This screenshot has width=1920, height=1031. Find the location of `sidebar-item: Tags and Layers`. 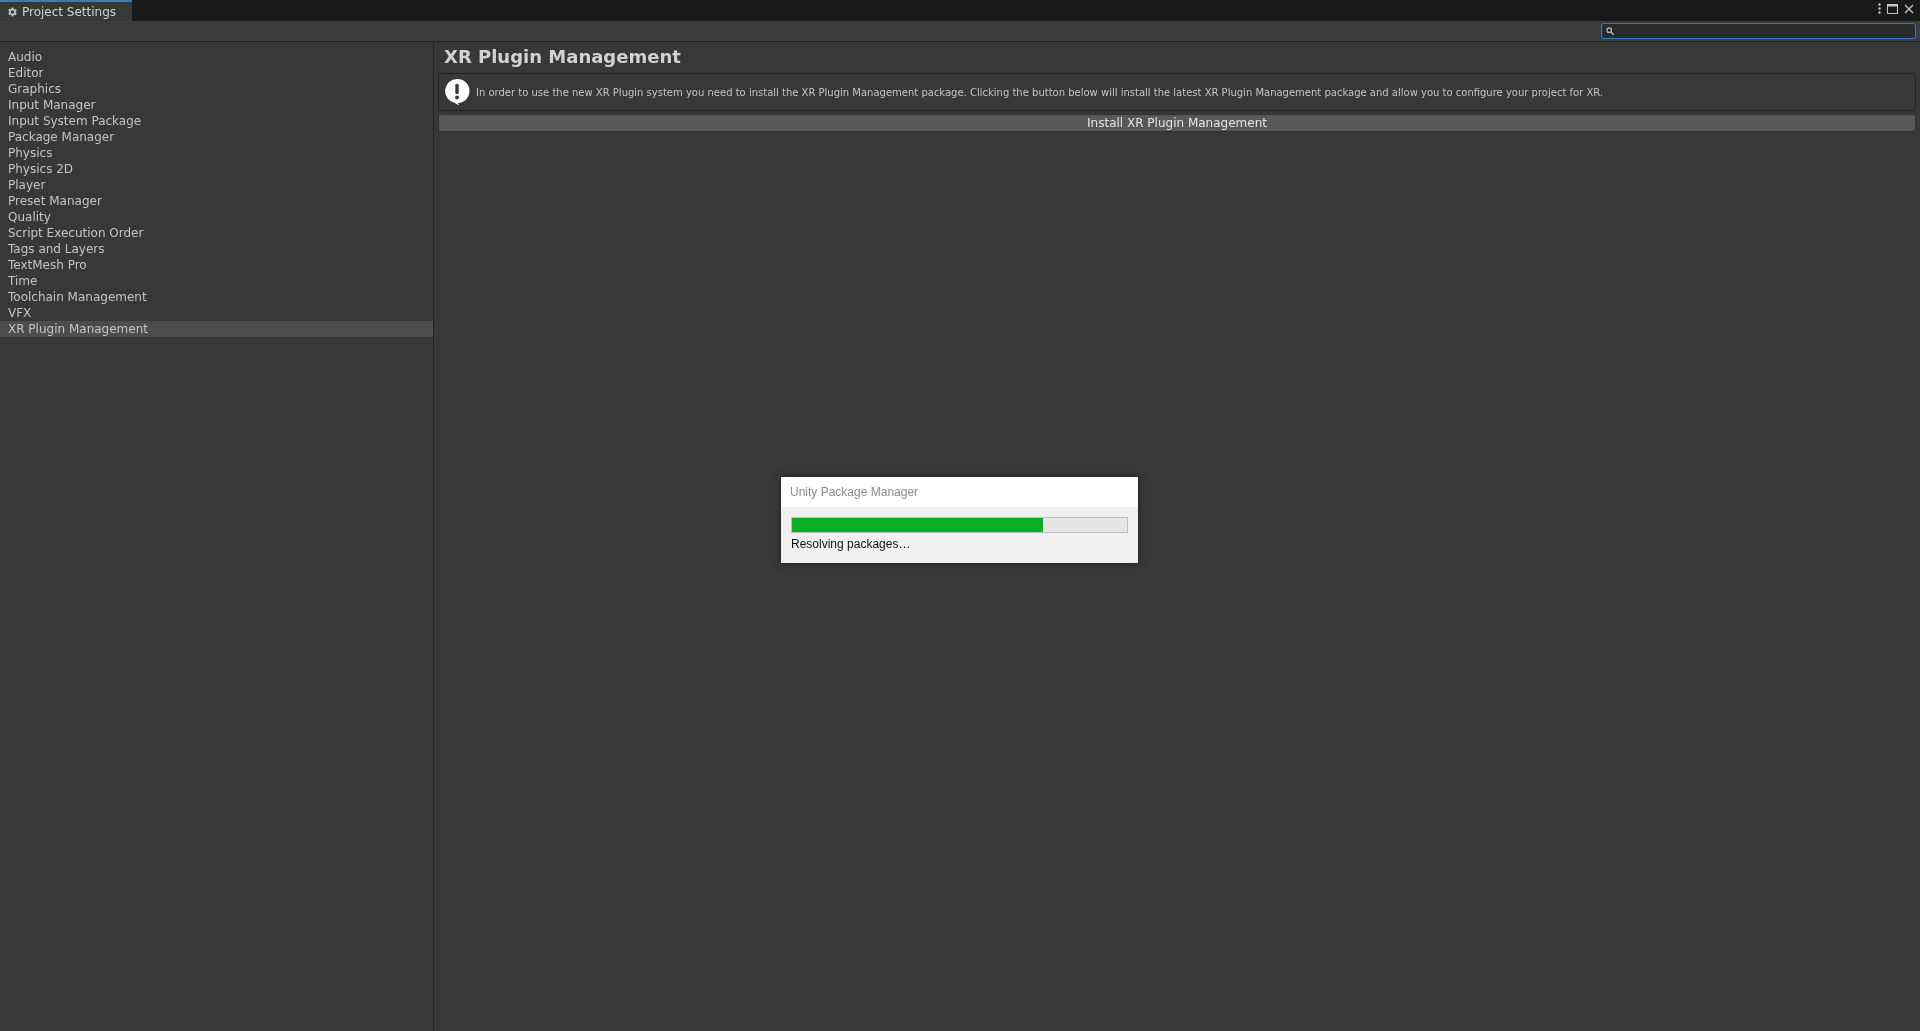

sidebar-item: Tags and Layers is located at coordinates (216, 249).